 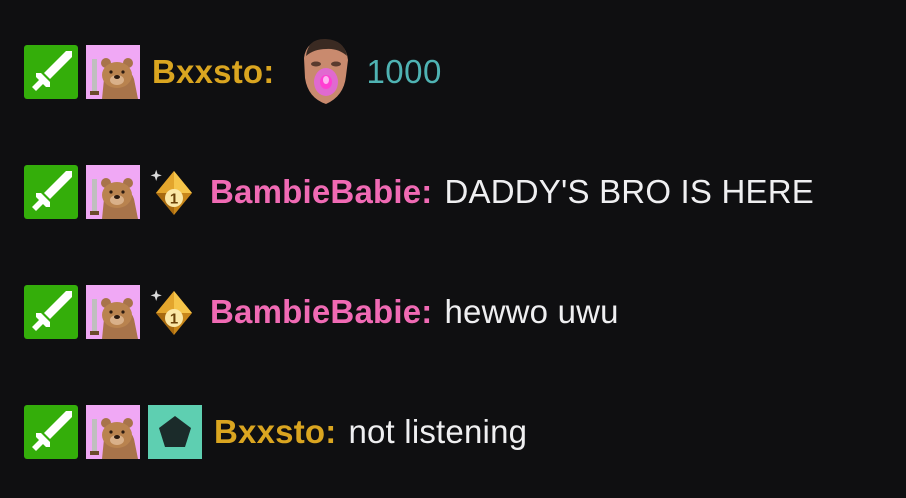 I want to click on chat-message: 1 BambieBabie: hewwo uwu, so click(x=459, y=312).